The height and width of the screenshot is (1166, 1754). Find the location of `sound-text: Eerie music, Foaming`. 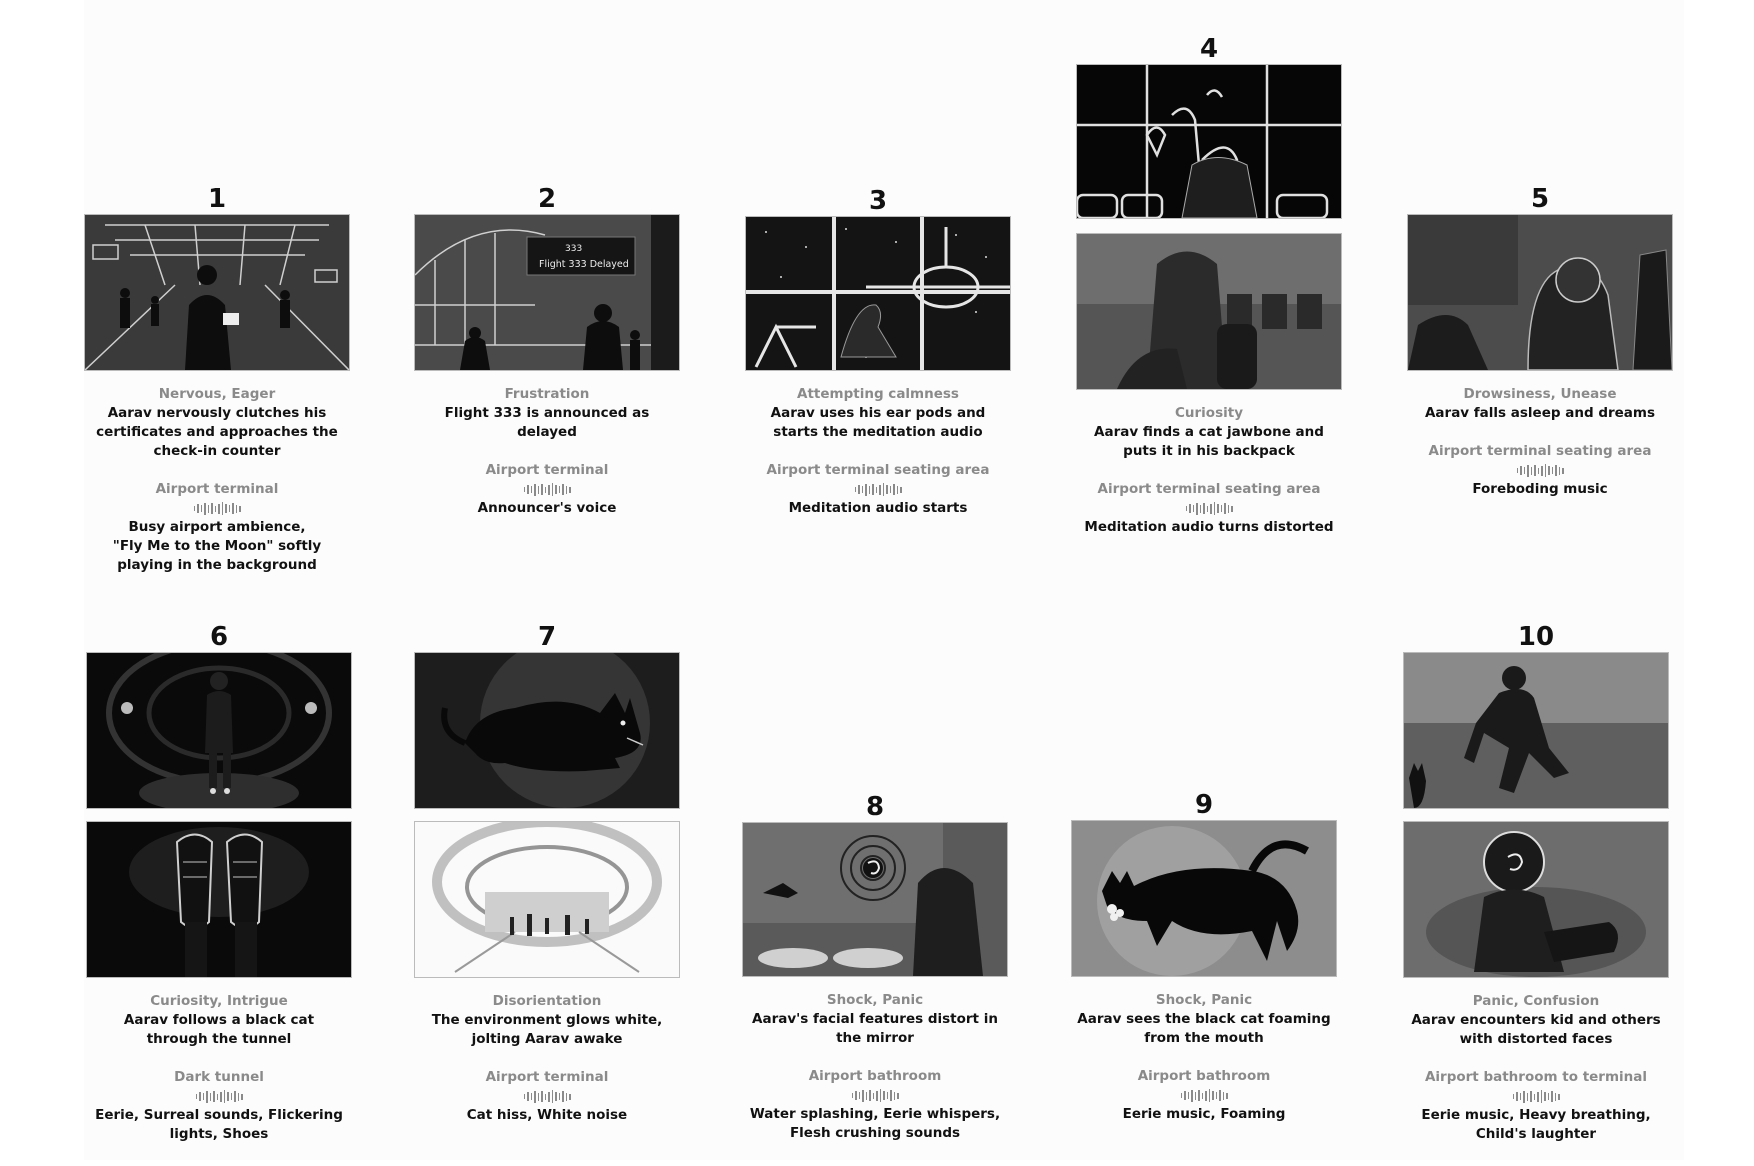

sound-text: Eerie music, Foaming is located at coordinates (1204, 1114).